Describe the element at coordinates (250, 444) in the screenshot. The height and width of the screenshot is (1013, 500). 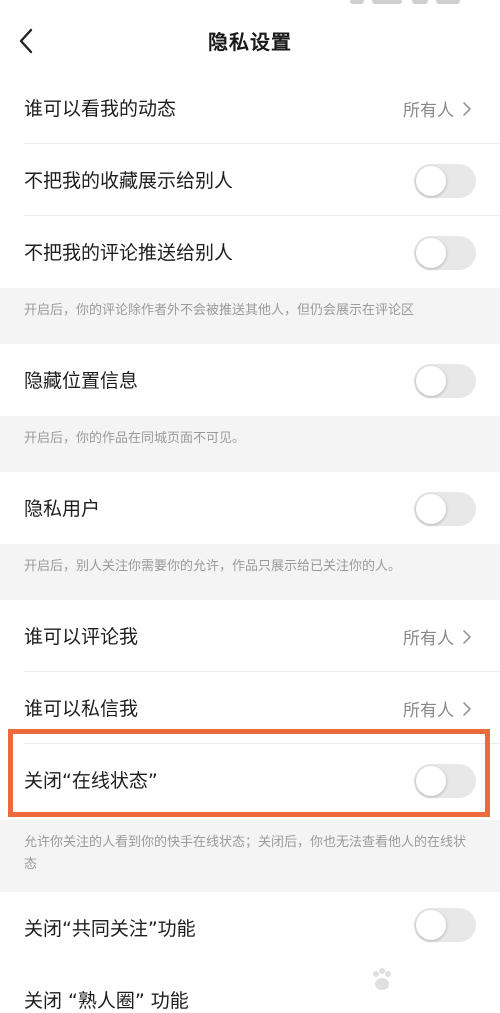
I see `hide-location-note: 开启后，你的作品在同城页面不可见。` at that location.